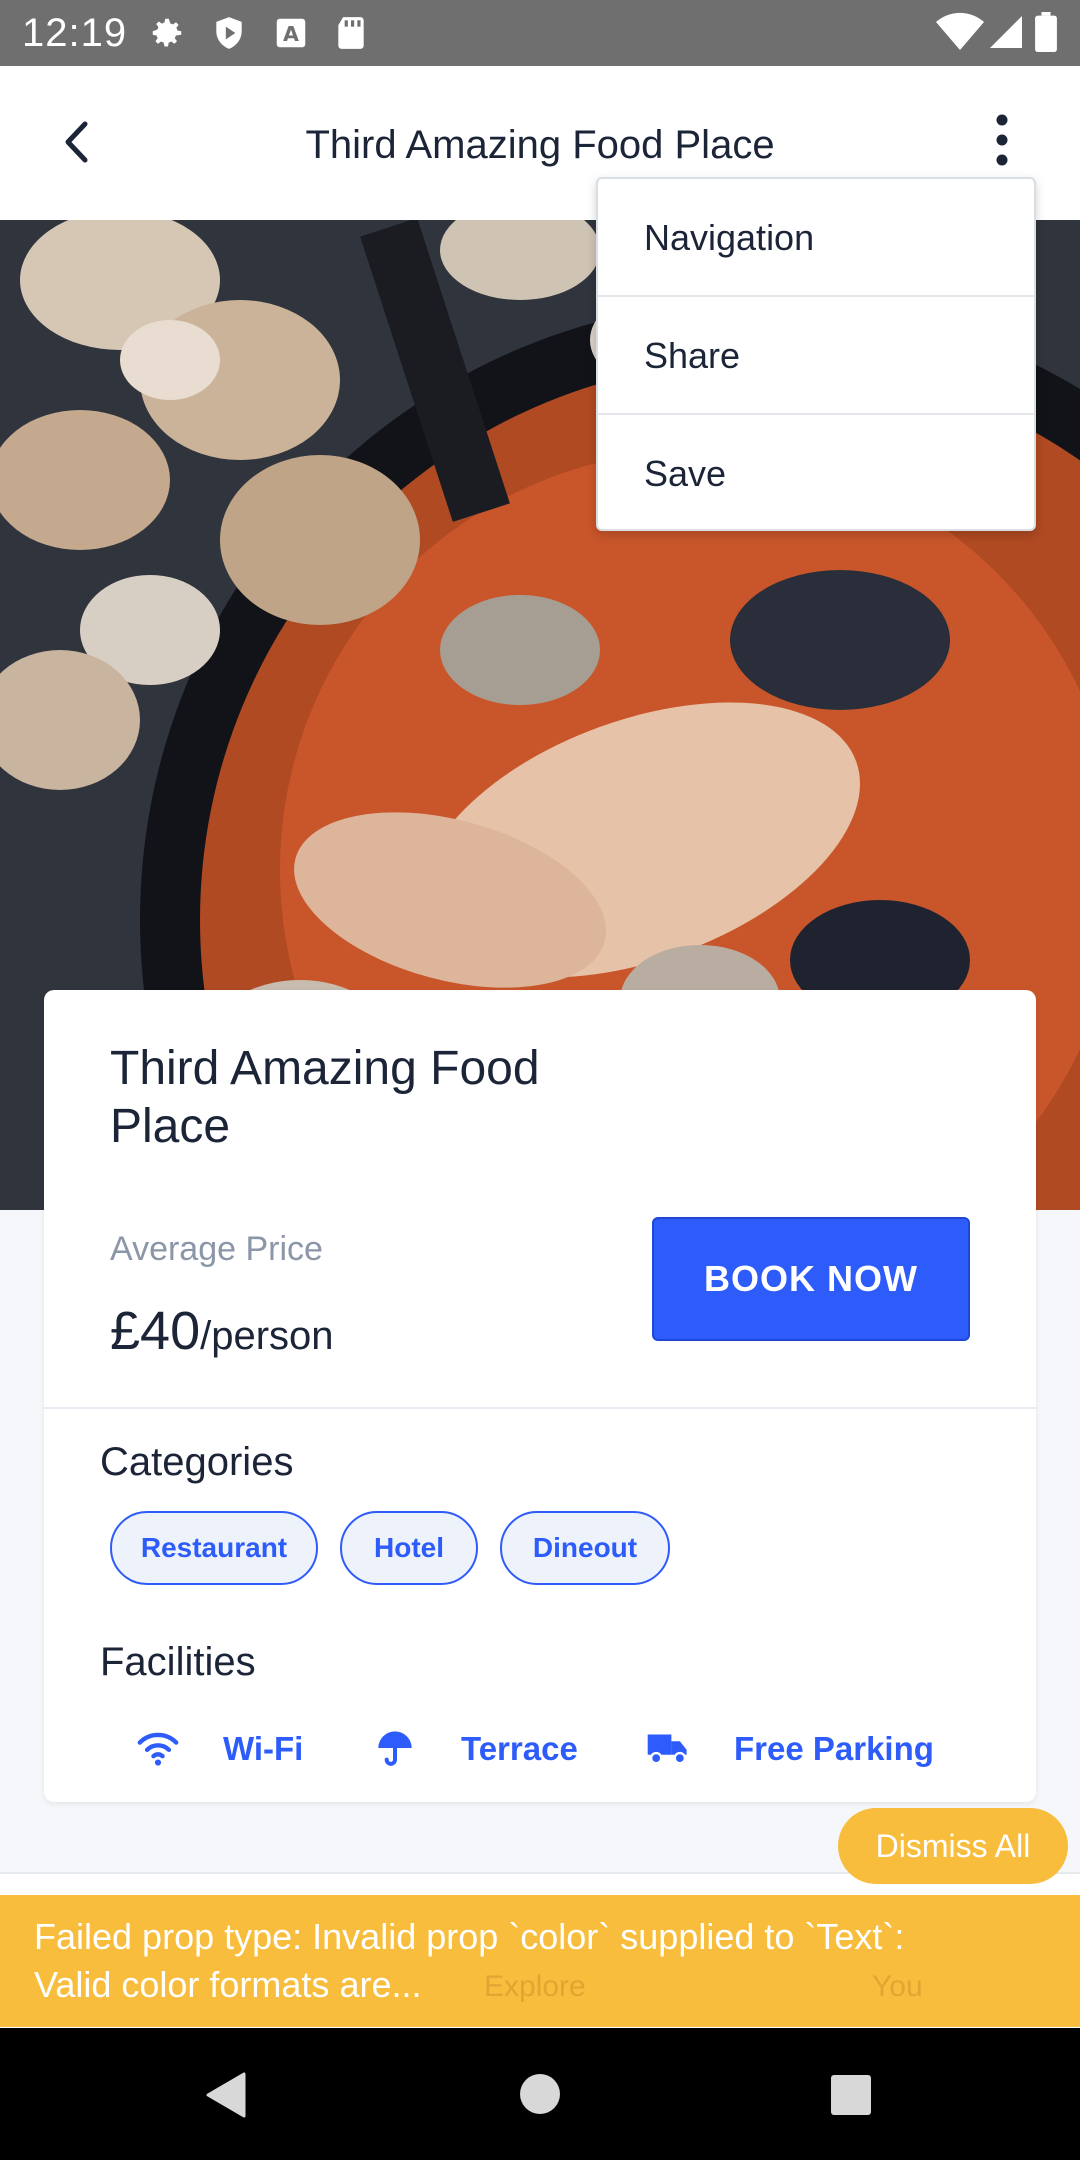 The width and height of the screenshot is (1080, 2160). I want to click on system-nav-bar, so click(540, 2094).